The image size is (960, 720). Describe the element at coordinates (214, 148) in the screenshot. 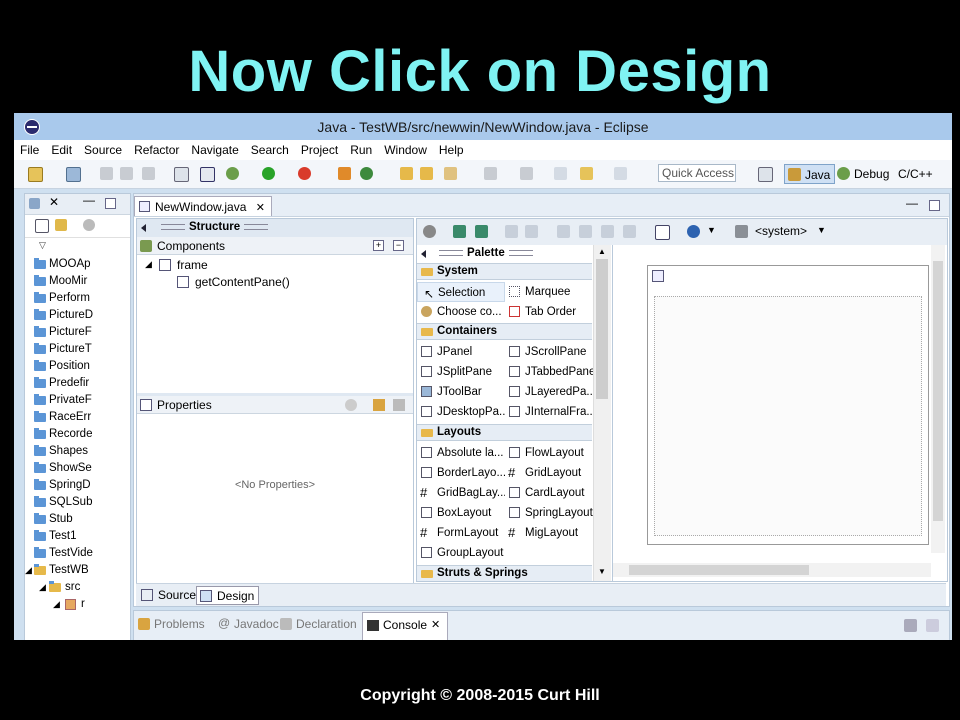

I see `menu-navigate: Navigate` at that location.